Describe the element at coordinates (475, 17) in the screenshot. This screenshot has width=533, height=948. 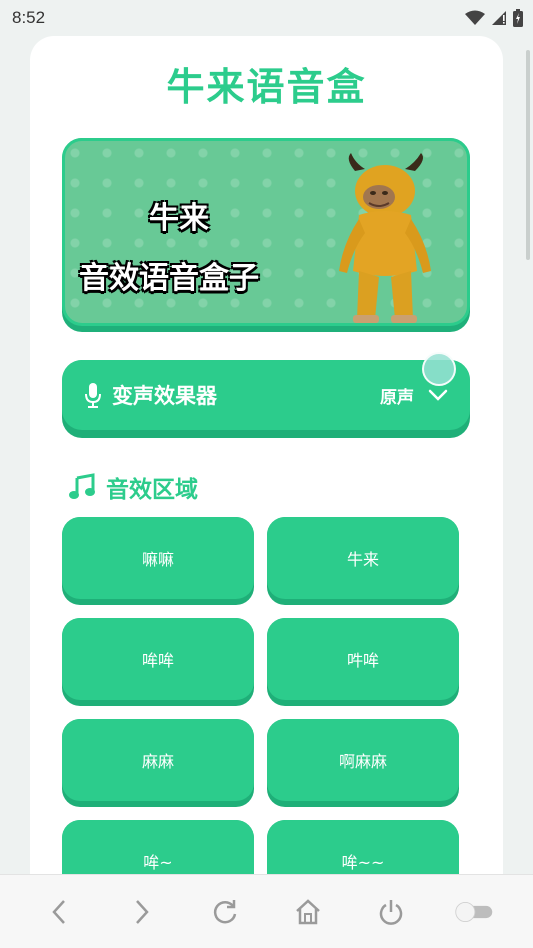
I see `wifi-icon` at that location.